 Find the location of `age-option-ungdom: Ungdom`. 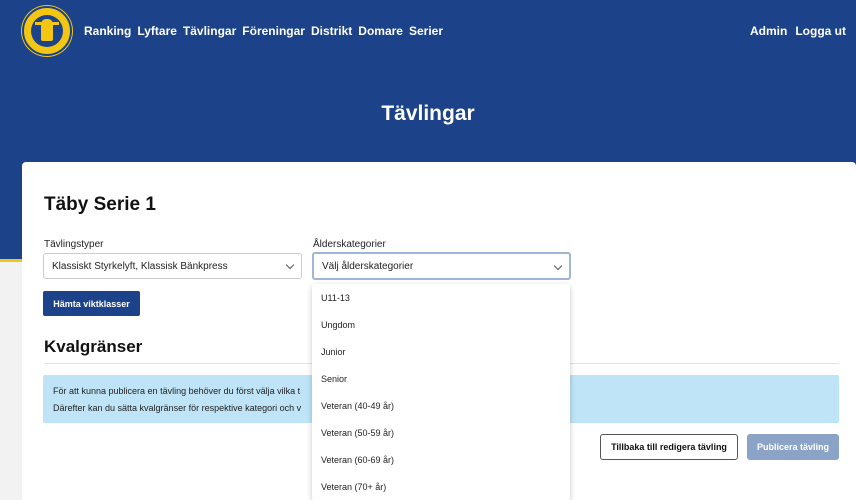

age-option-ungdom: Ungdom is located at coordinates (338, 325).